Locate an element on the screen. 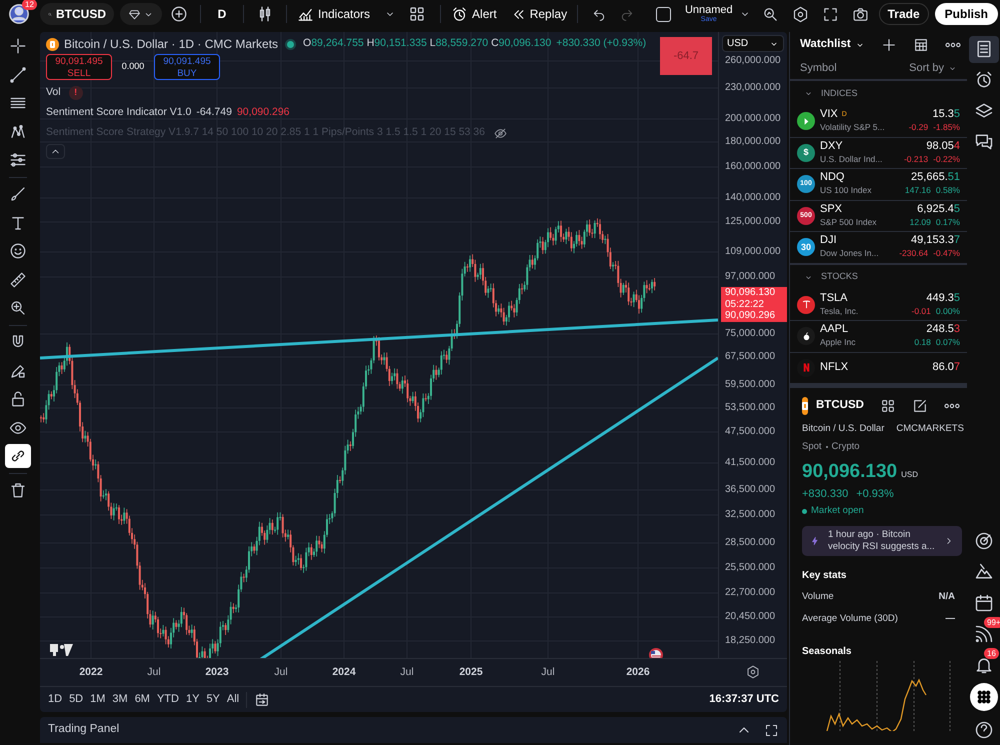  crosshair-icon is located at coordinates (18, 46).